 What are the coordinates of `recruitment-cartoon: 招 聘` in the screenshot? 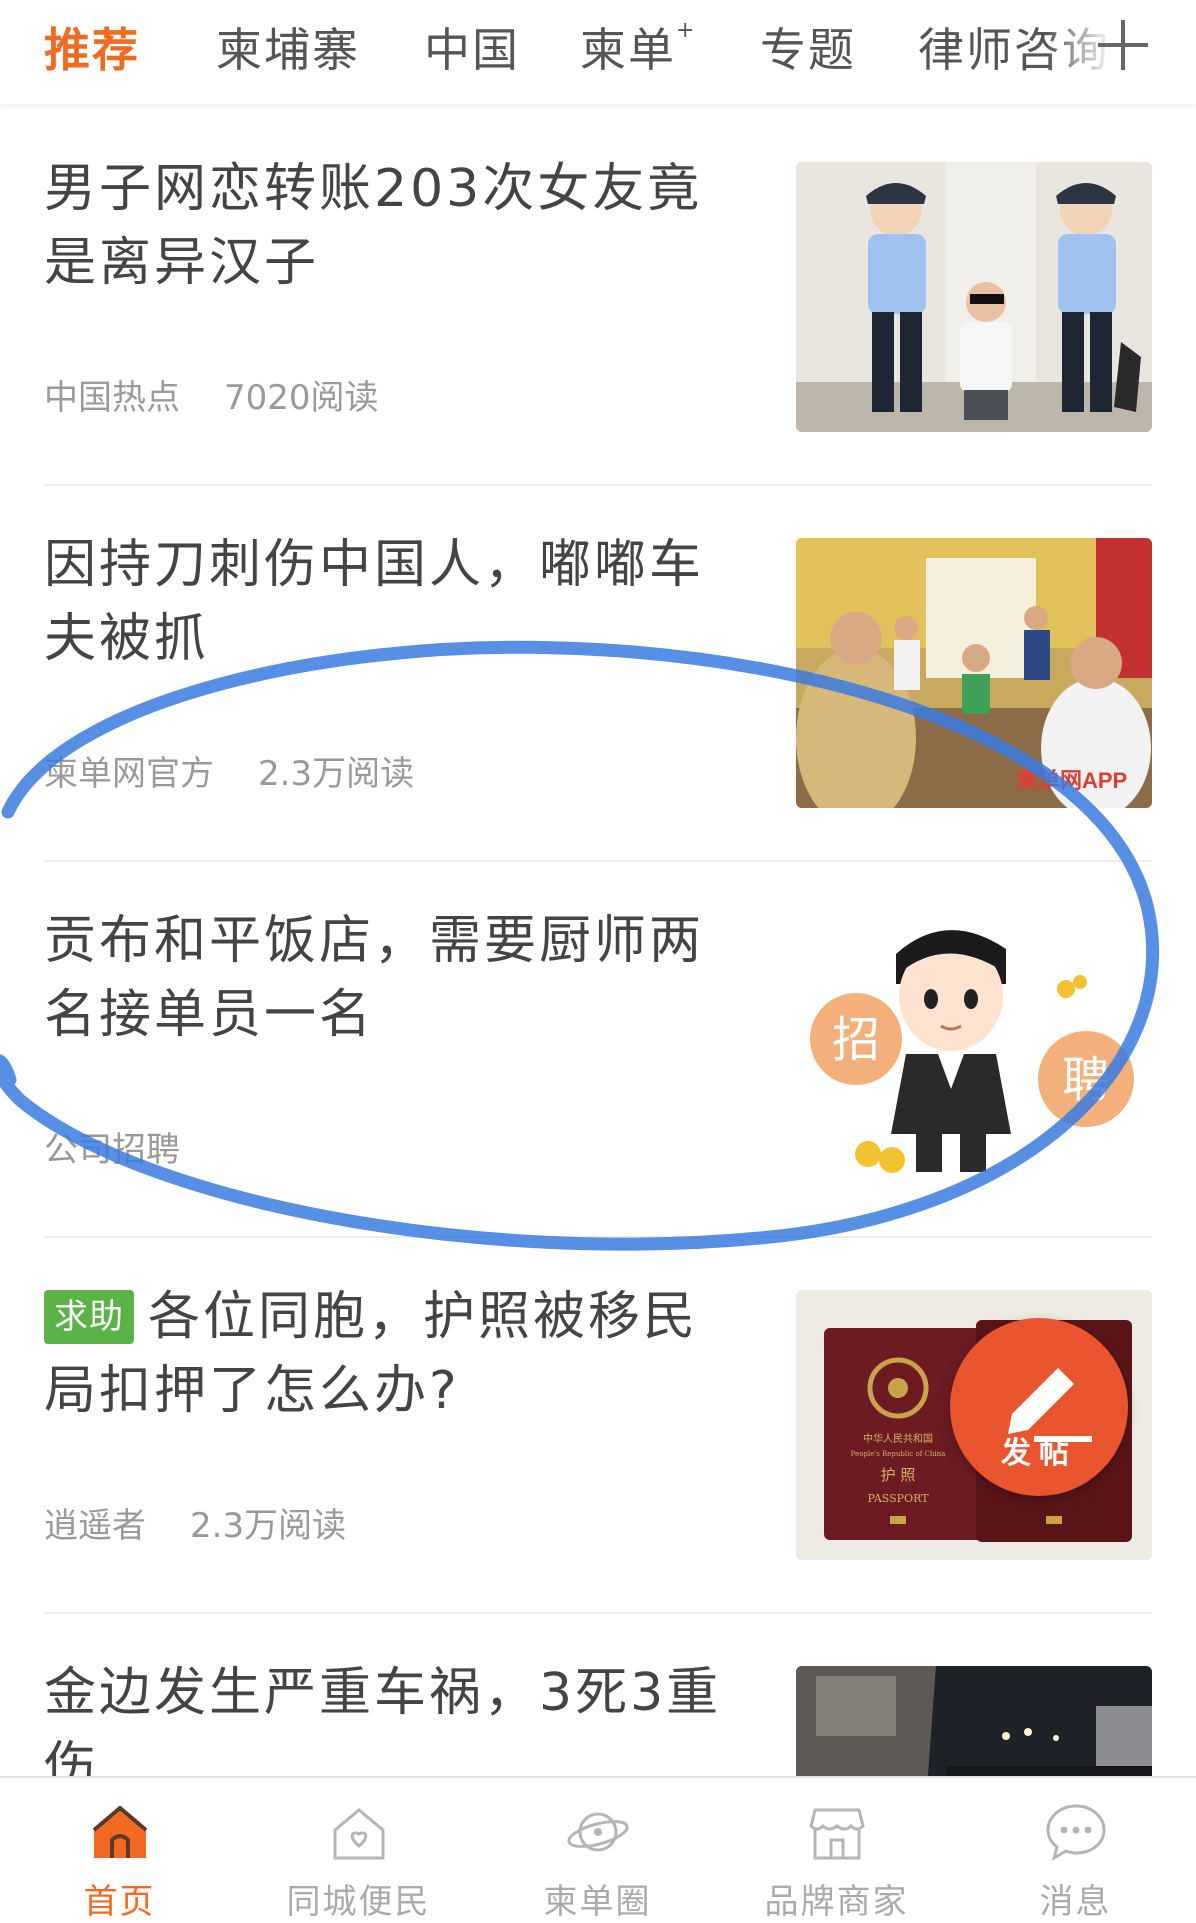 It's located at (974, 1049).